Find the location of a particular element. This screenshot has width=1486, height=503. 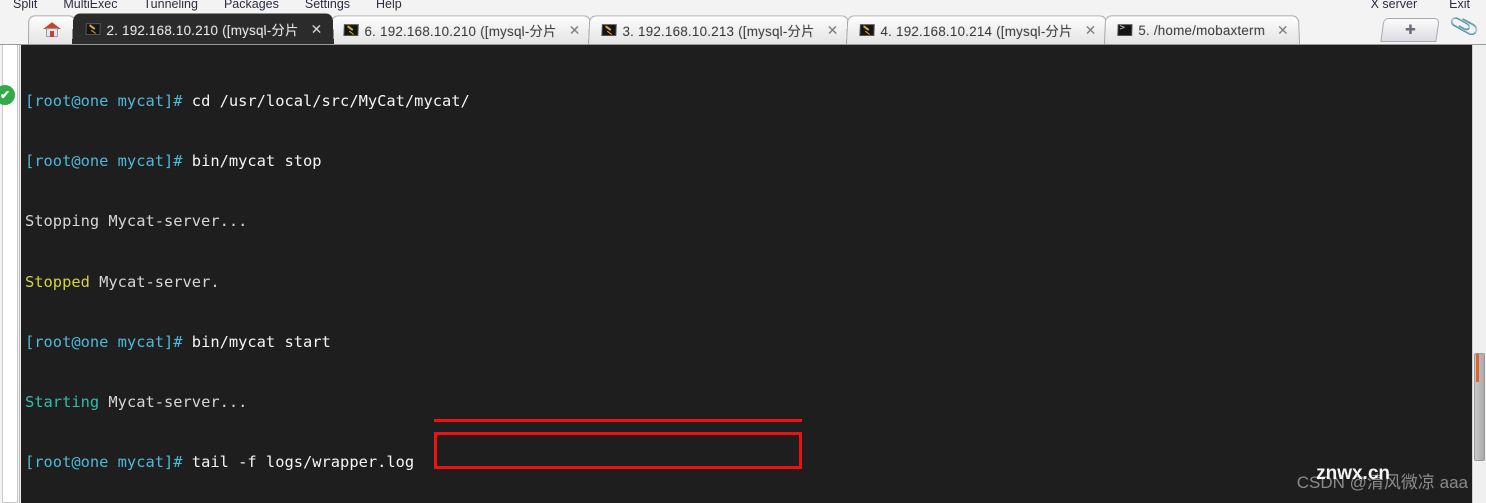

home-icon is located at coordinates (52, 30).